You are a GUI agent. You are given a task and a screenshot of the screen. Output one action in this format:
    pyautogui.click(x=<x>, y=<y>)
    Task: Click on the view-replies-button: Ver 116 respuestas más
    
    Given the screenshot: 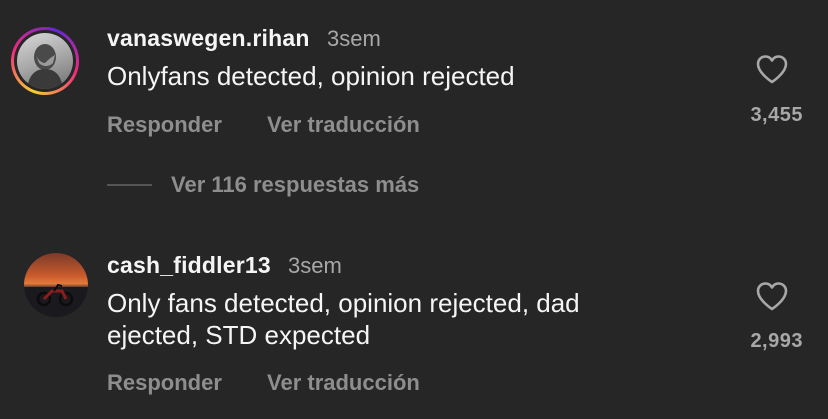 What is the action you would take?
    pyautogui.click(x=295, y=185)
    